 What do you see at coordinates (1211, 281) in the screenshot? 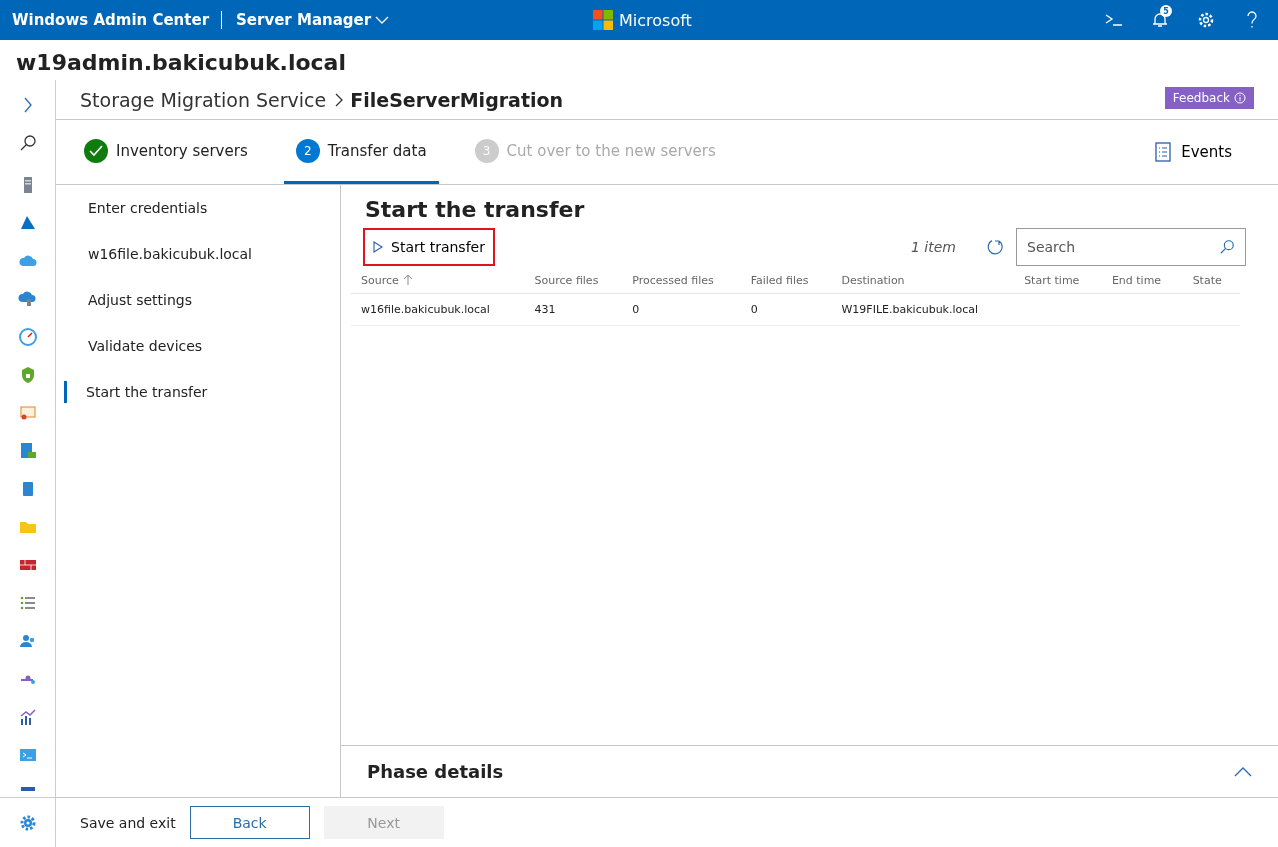
I see `column-header: State` at bounding box center [1211, 281].